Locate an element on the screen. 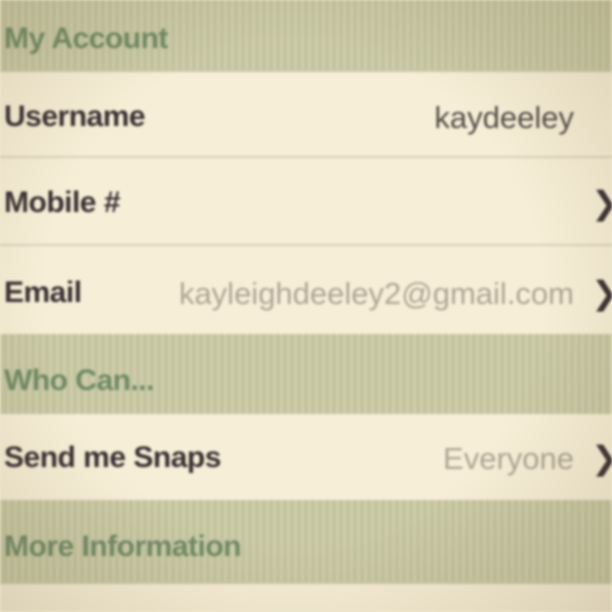  username-label: Username is located at coordinates (75, 116).